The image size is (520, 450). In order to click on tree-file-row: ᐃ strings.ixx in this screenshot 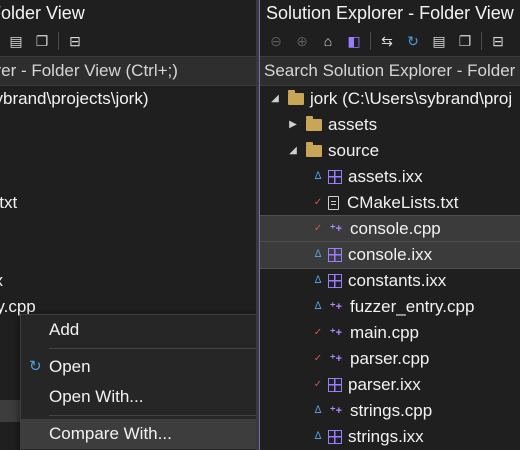, I will do `click(390, 437)`.